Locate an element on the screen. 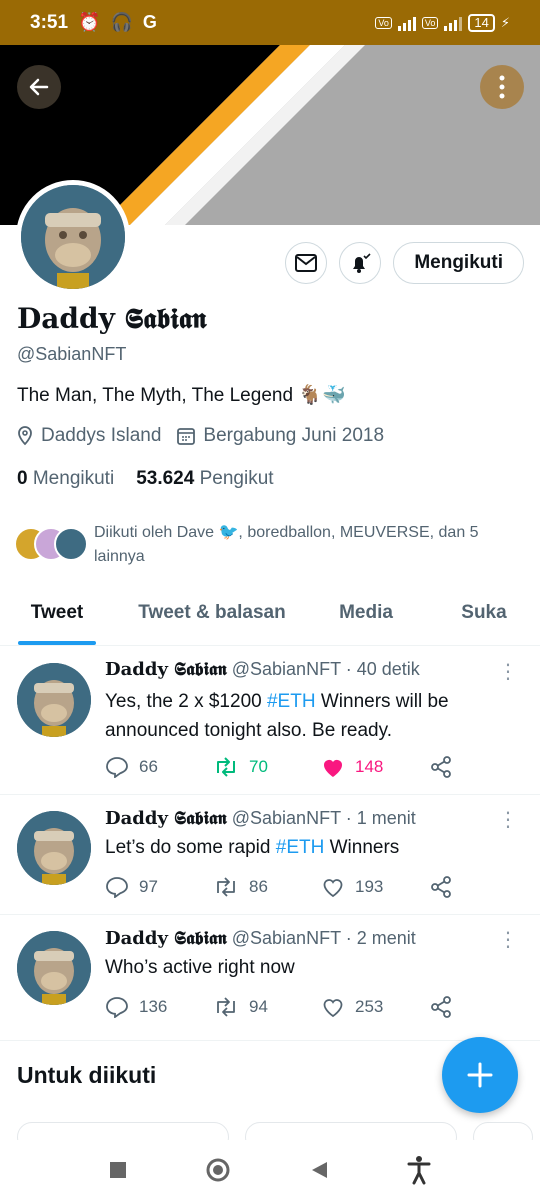 This screenshot has height=1200, width=540. tweet-text: Let’s do some rapid #ETH Winners is located at coordinates (305, 847).